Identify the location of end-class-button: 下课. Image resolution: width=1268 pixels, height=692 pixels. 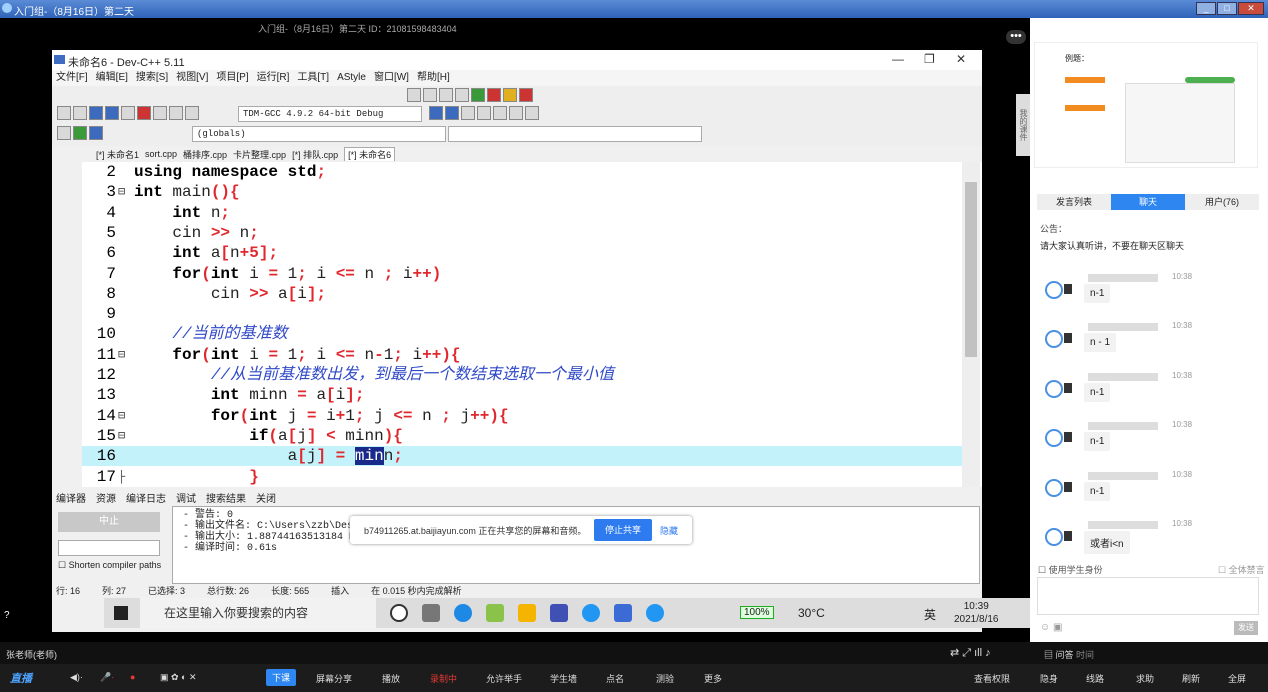
(281, 677).